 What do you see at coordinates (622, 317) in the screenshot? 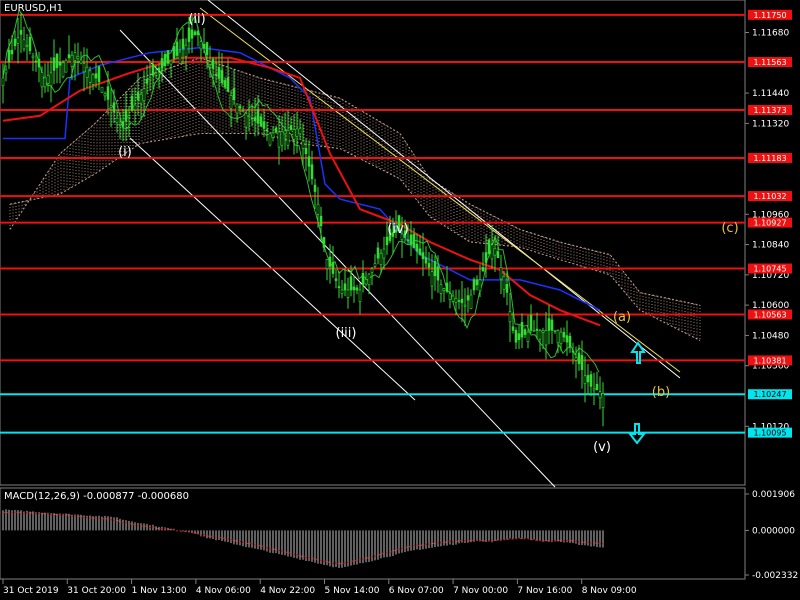
I see `wave-label-a: (a)` at bounding box center [622, 317].